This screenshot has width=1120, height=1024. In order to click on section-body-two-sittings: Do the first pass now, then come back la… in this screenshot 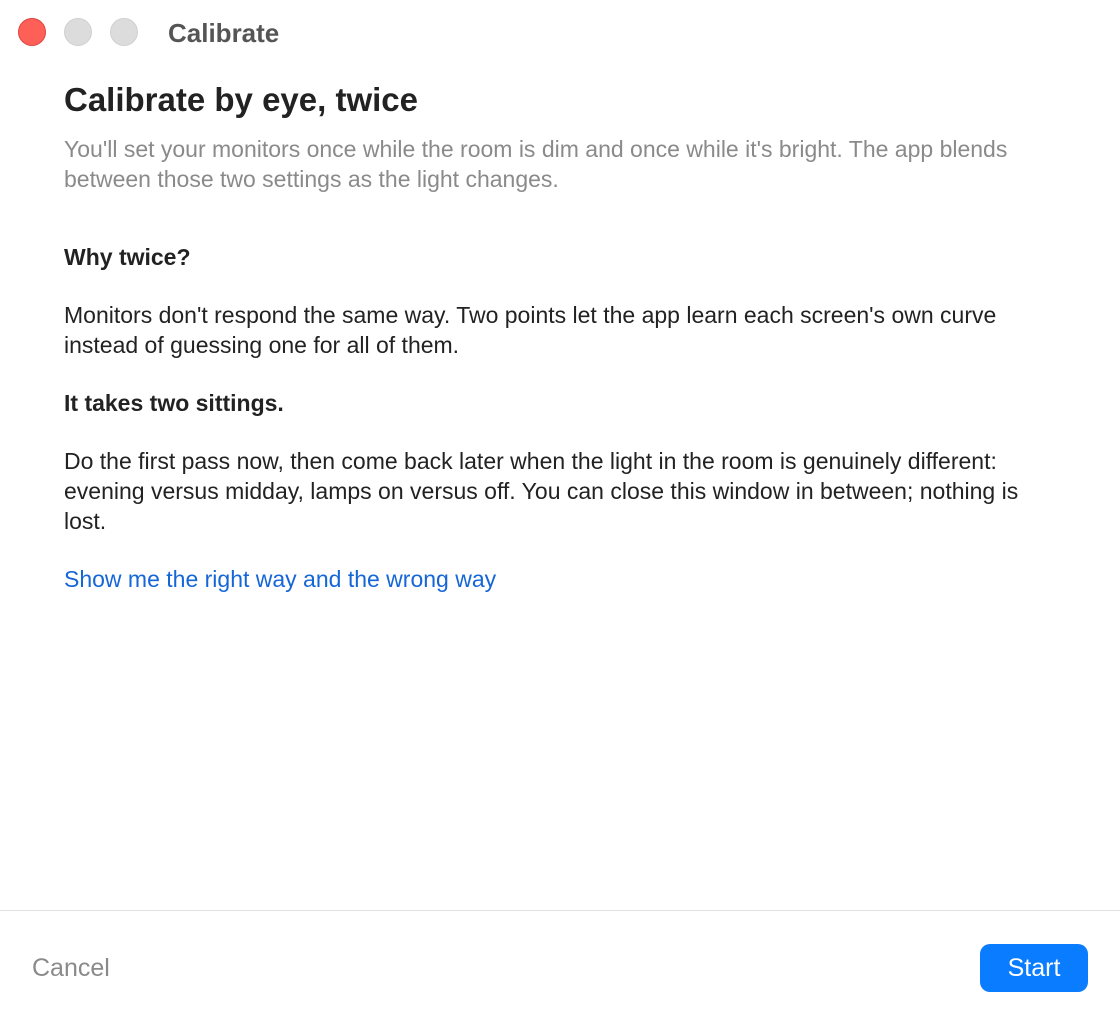, I will do `click(541, 491)`.